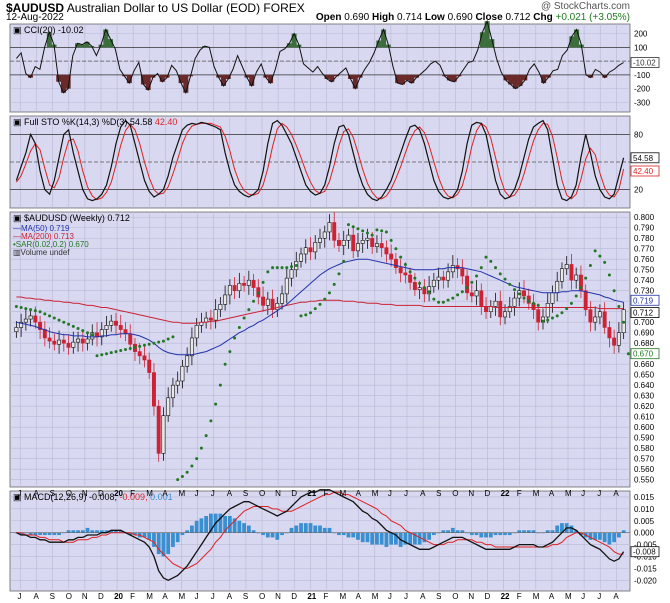  Describe the element at coordinates (644, 438) in the screenshot. I see `price-tick-label: 0.590` at that location.